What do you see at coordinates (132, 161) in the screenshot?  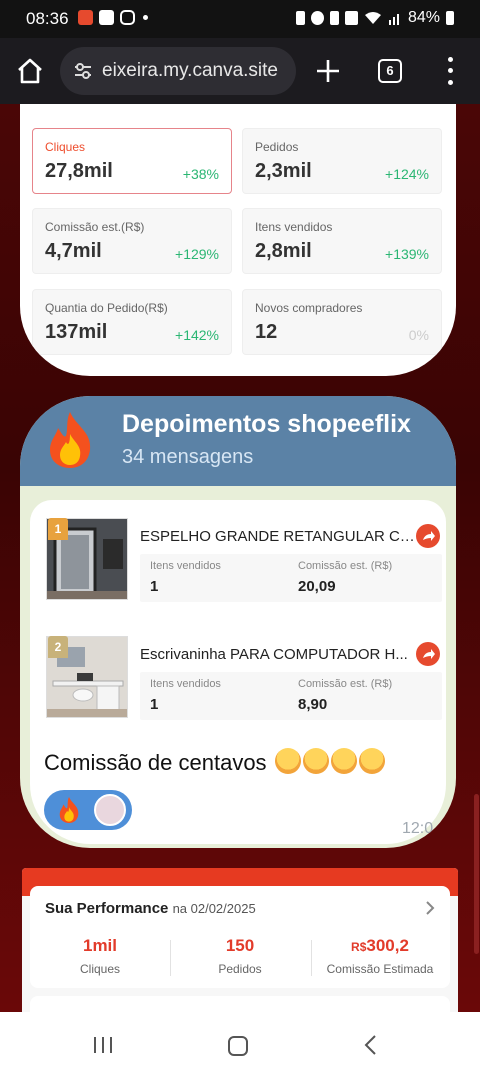 I see `metric-clicks: Cliques 27,8mil +38%` at bounding box center [132, 161].